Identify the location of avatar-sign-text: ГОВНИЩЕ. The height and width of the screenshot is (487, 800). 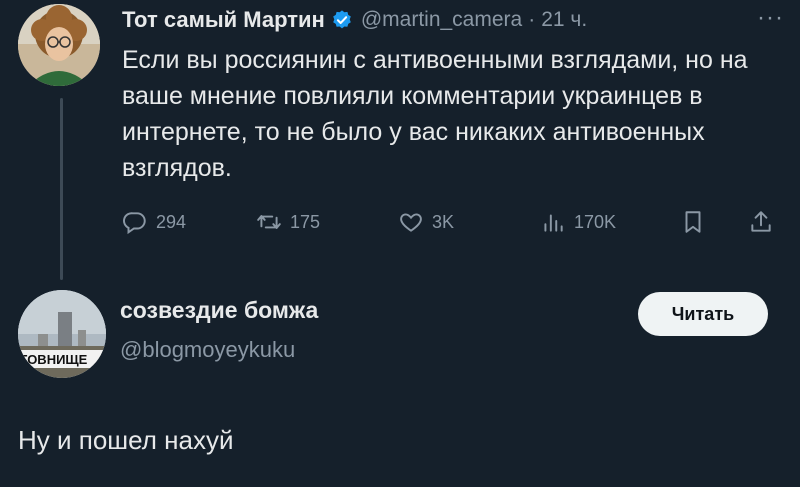
(54, 359).